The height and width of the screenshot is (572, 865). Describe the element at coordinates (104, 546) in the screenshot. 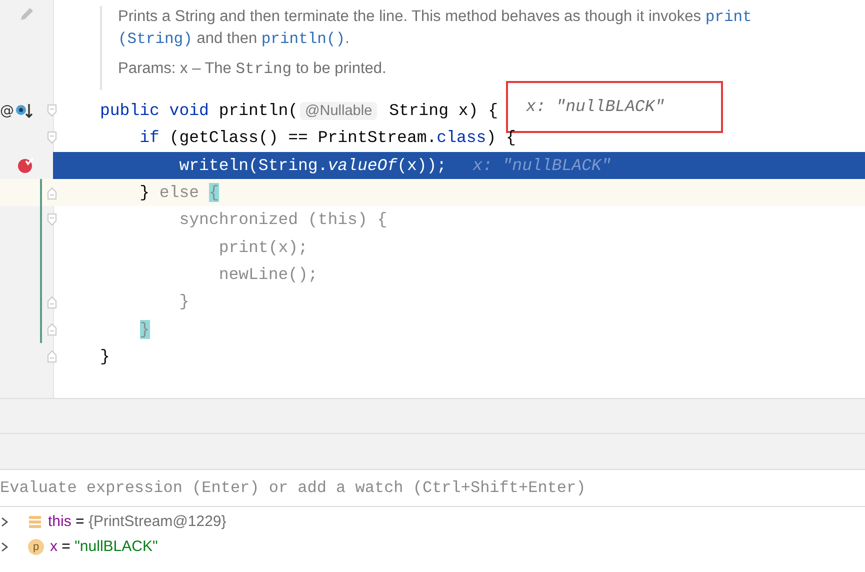

I see `variable-entry: x = "nullBLACK"` at that location.